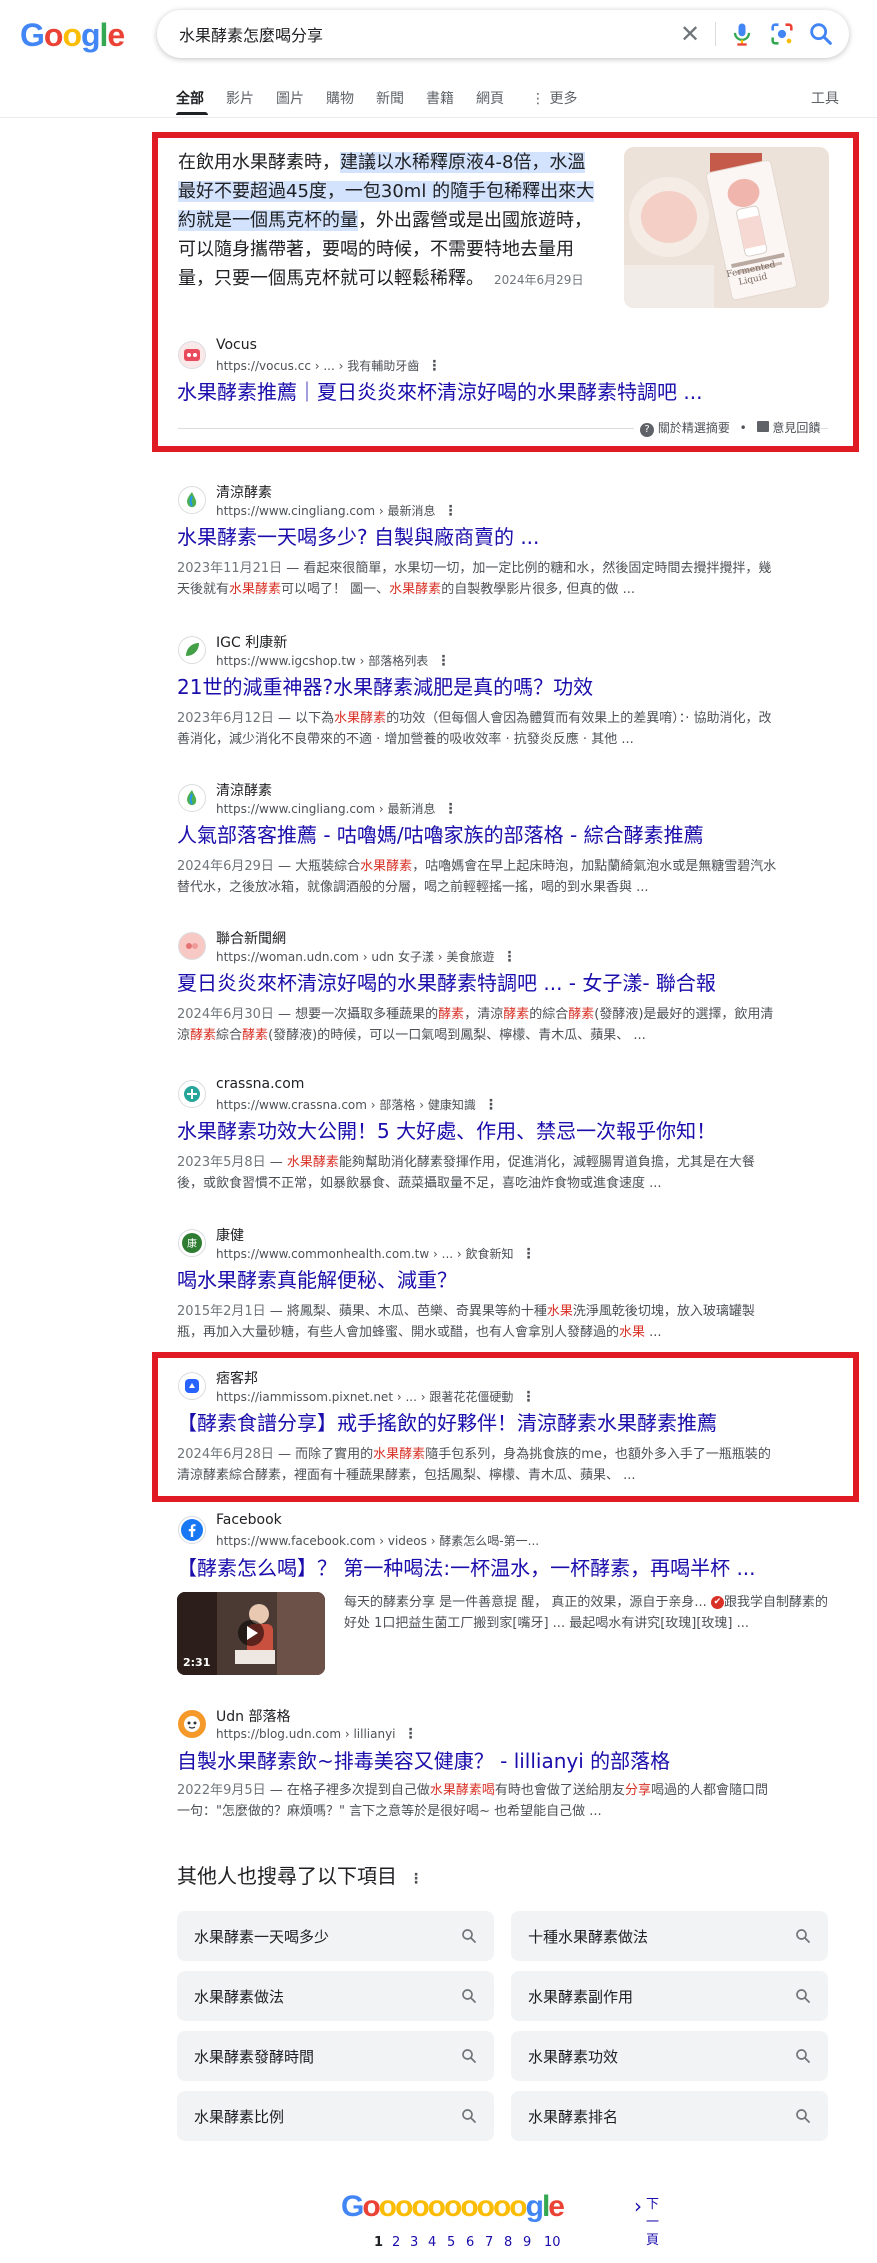  What do you see at coordinates (317, 866) in the screenshot?
I see `snippet-text: — 大瓶裝綜合` at bounding box center [317, 866].